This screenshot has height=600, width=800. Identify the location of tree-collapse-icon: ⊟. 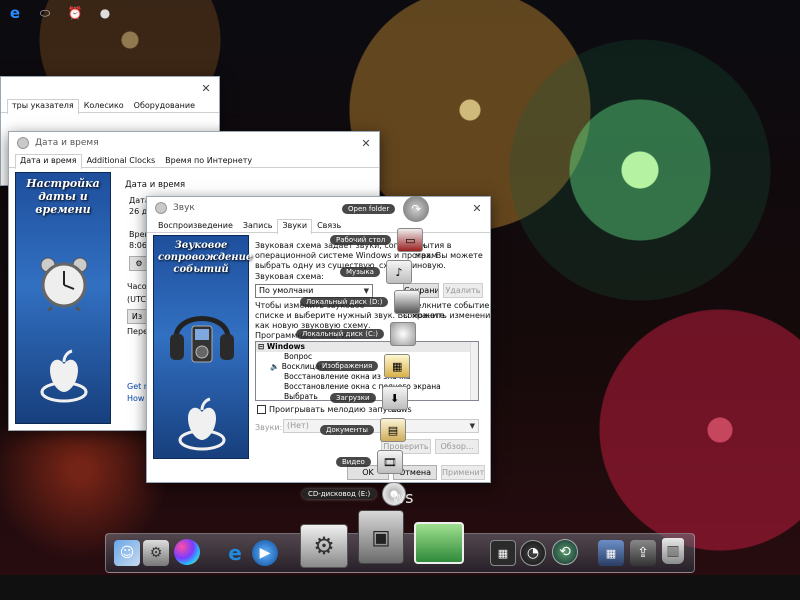
(262, 346).